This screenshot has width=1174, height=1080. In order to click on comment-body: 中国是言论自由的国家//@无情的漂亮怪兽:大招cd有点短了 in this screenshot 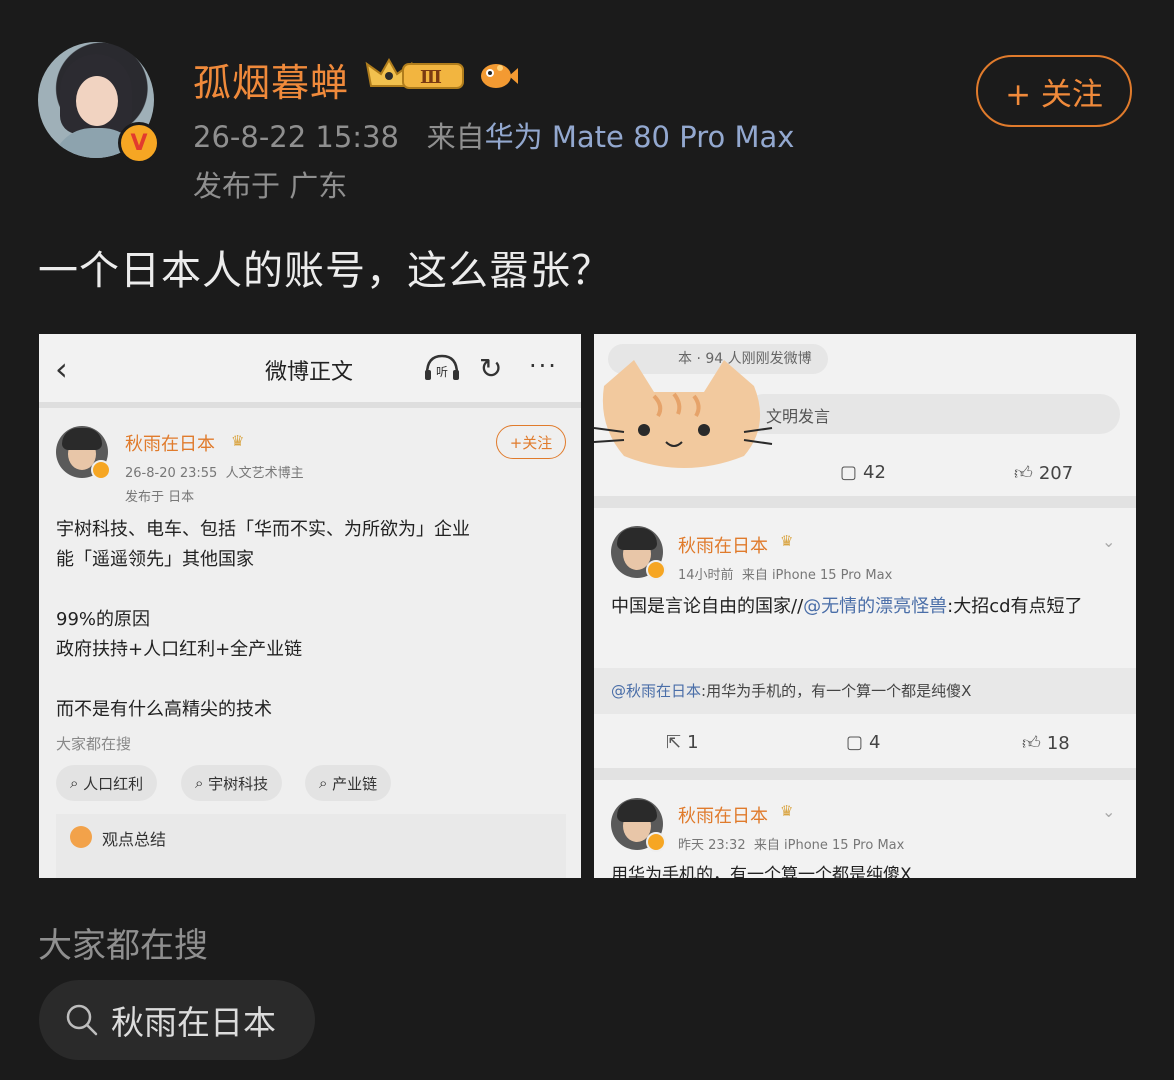, I will do `click(847, 606)`.